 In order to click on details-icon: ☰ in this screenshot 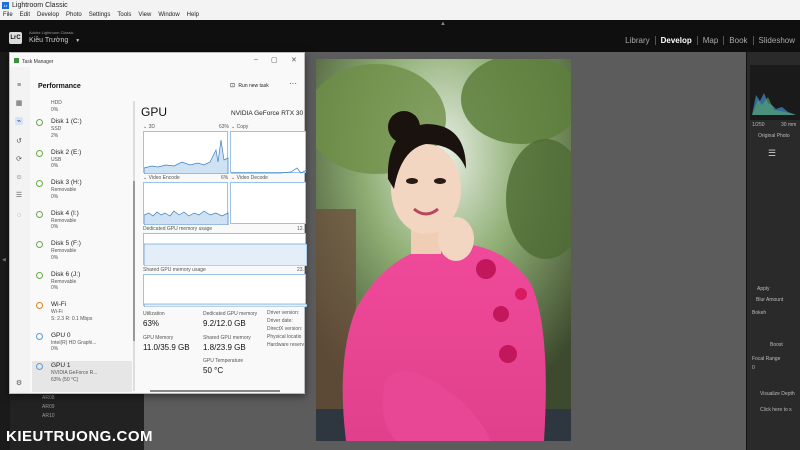, I will do `click(19, 195)`.